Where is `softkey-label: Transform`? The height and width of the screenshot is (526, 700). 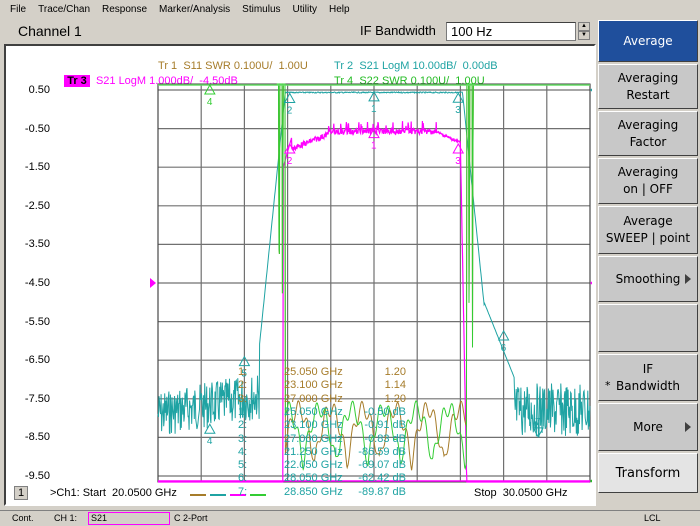 softkey-label: Transform is located at coordinates (648, 473).